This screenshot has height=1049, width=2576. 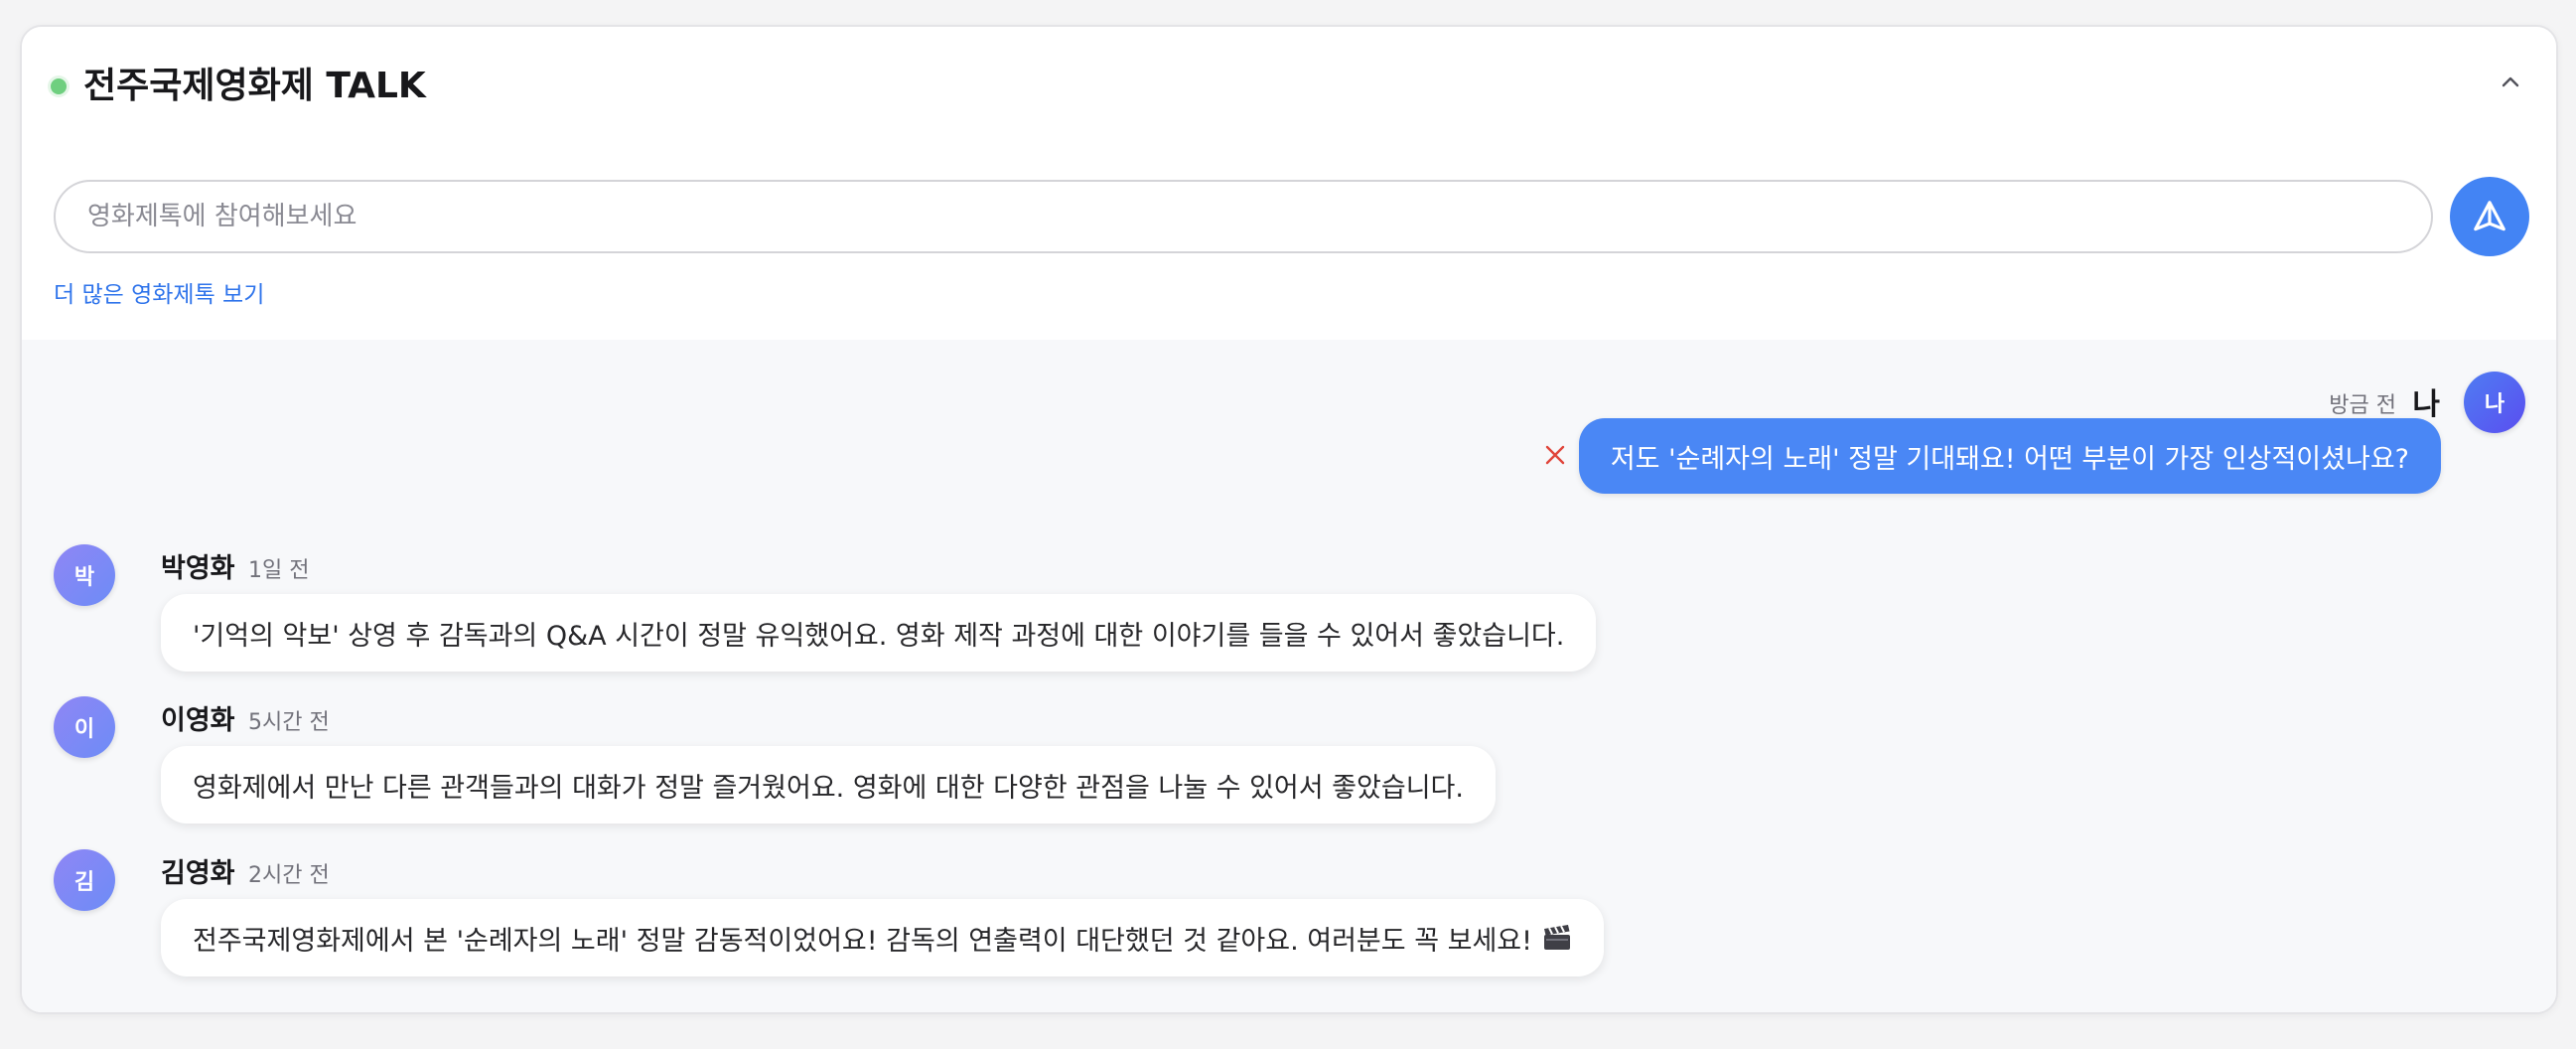 What do you see at coordinates (84, 577) in the screenshot?
I see `user-avatar-label: 박` at bounding box center [84, 577].